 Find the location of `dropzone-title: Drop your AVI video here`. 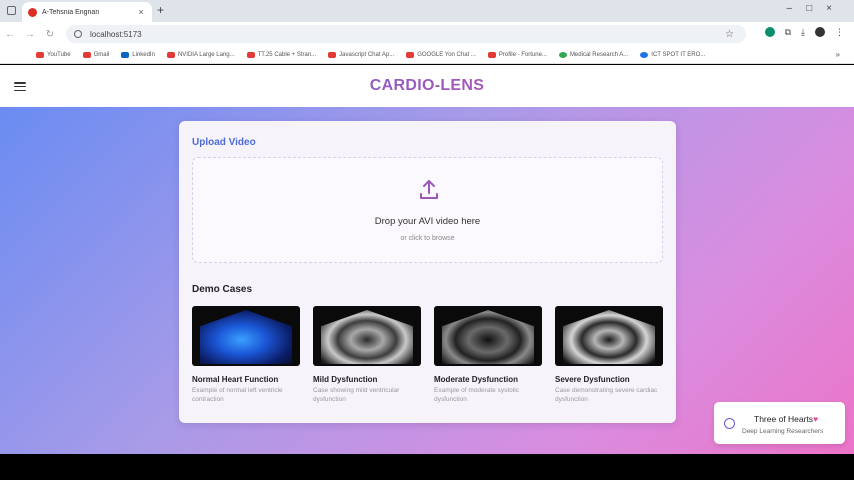

dropzone-title: Drop your AVI video here is located at coordinates (427, 221).